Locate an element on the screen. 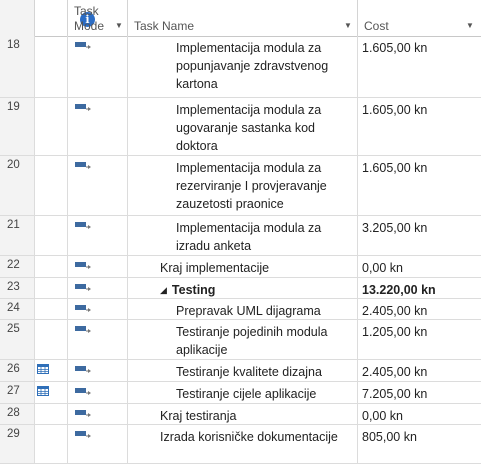  task-mode-label-line1: Task is located at coordinates (86, 11).